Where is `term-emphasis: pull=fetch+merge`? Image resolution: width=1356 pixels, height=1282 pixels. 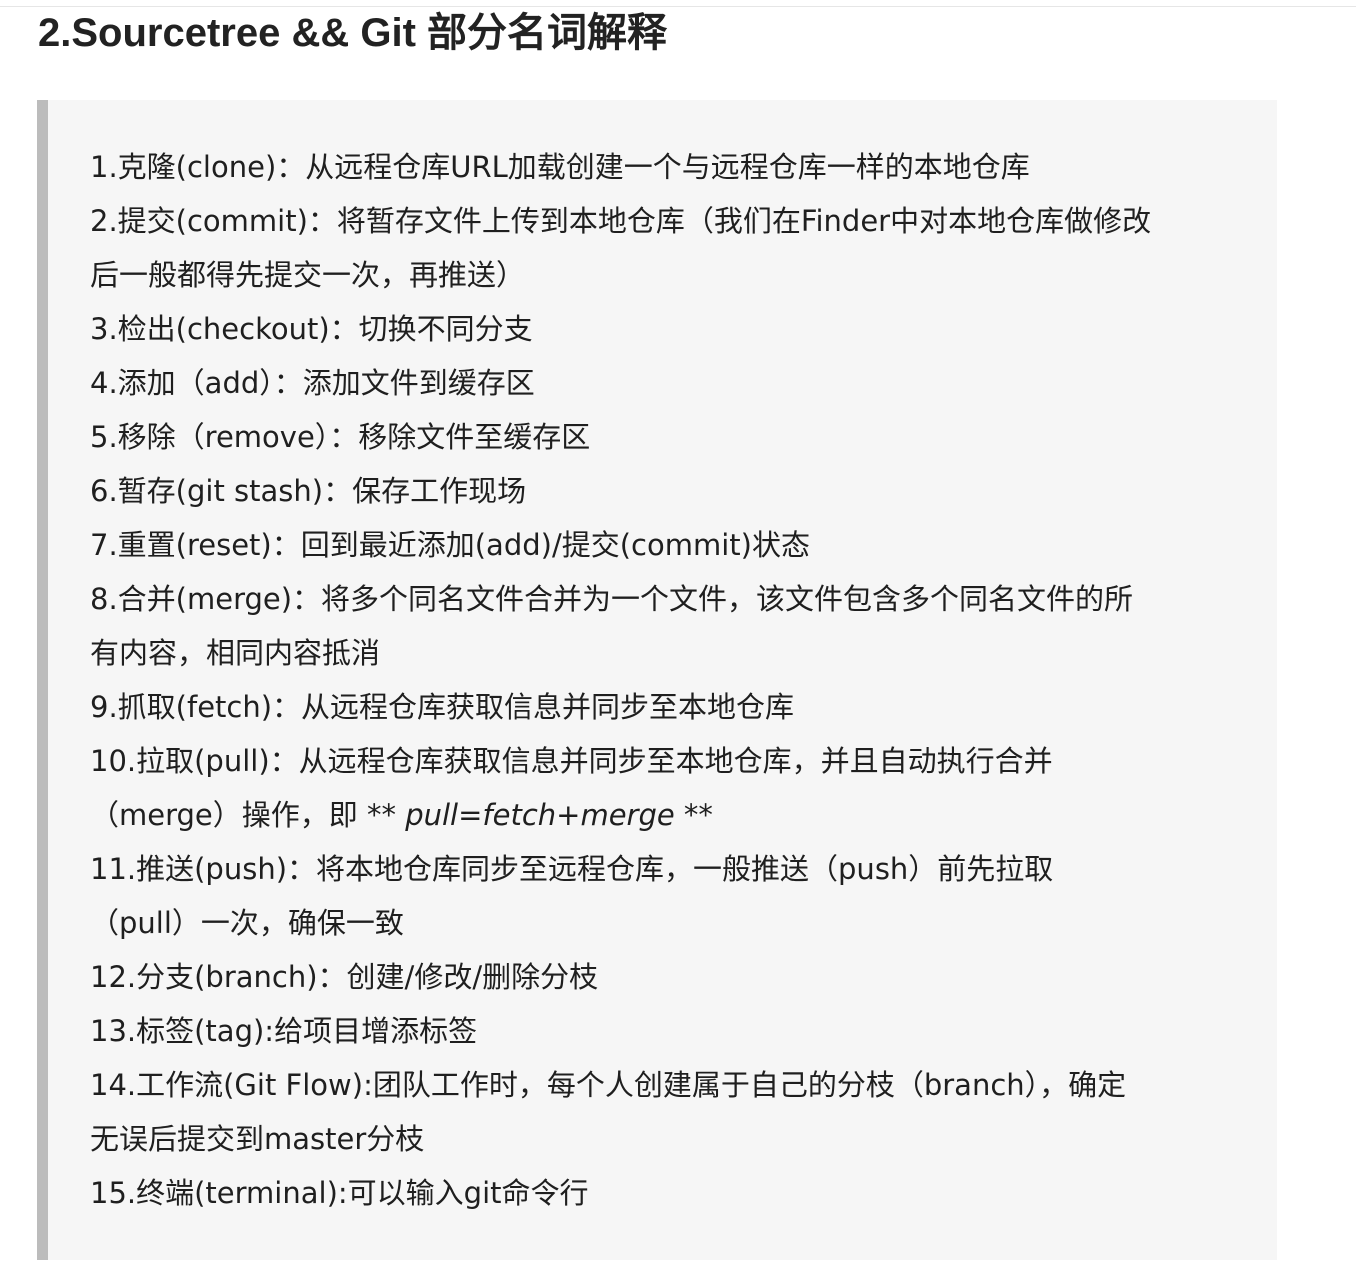
term-emphasis: pull=fetch+merge is located at coordinates (540, 815).